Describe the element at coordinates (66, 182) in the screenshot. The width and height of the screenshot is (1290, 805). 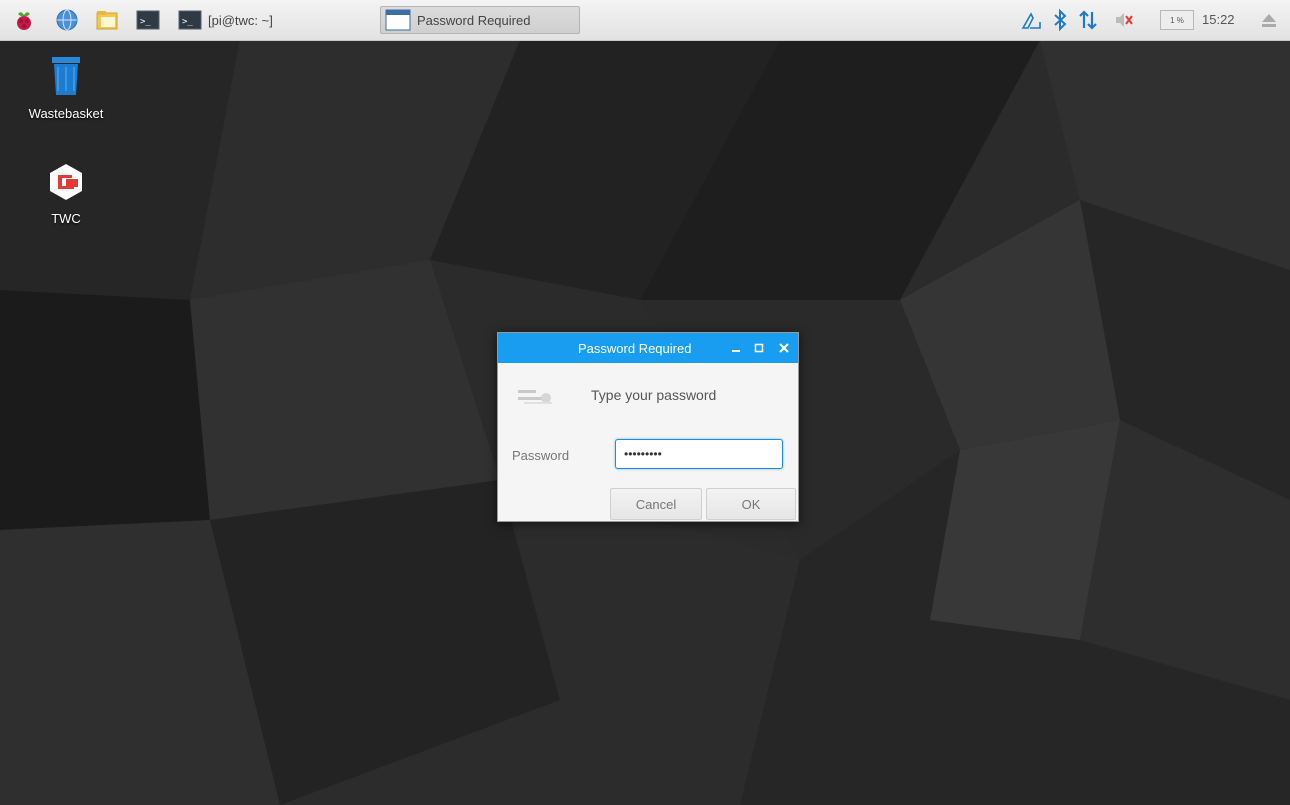
I see `twc-app-icon` at that location.